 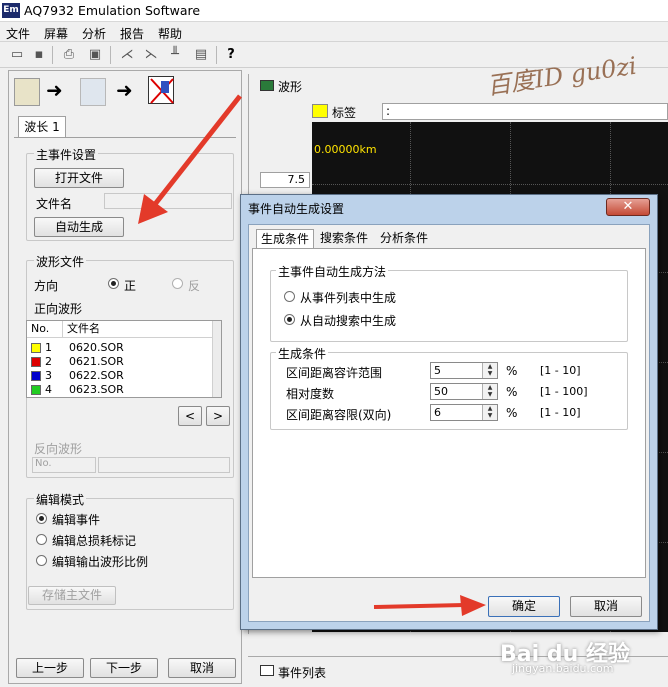 What do you see at coordinates (54, 204) in the screenshot?
I see `file-name-label: 文件名` at bounding box center [54, 204].